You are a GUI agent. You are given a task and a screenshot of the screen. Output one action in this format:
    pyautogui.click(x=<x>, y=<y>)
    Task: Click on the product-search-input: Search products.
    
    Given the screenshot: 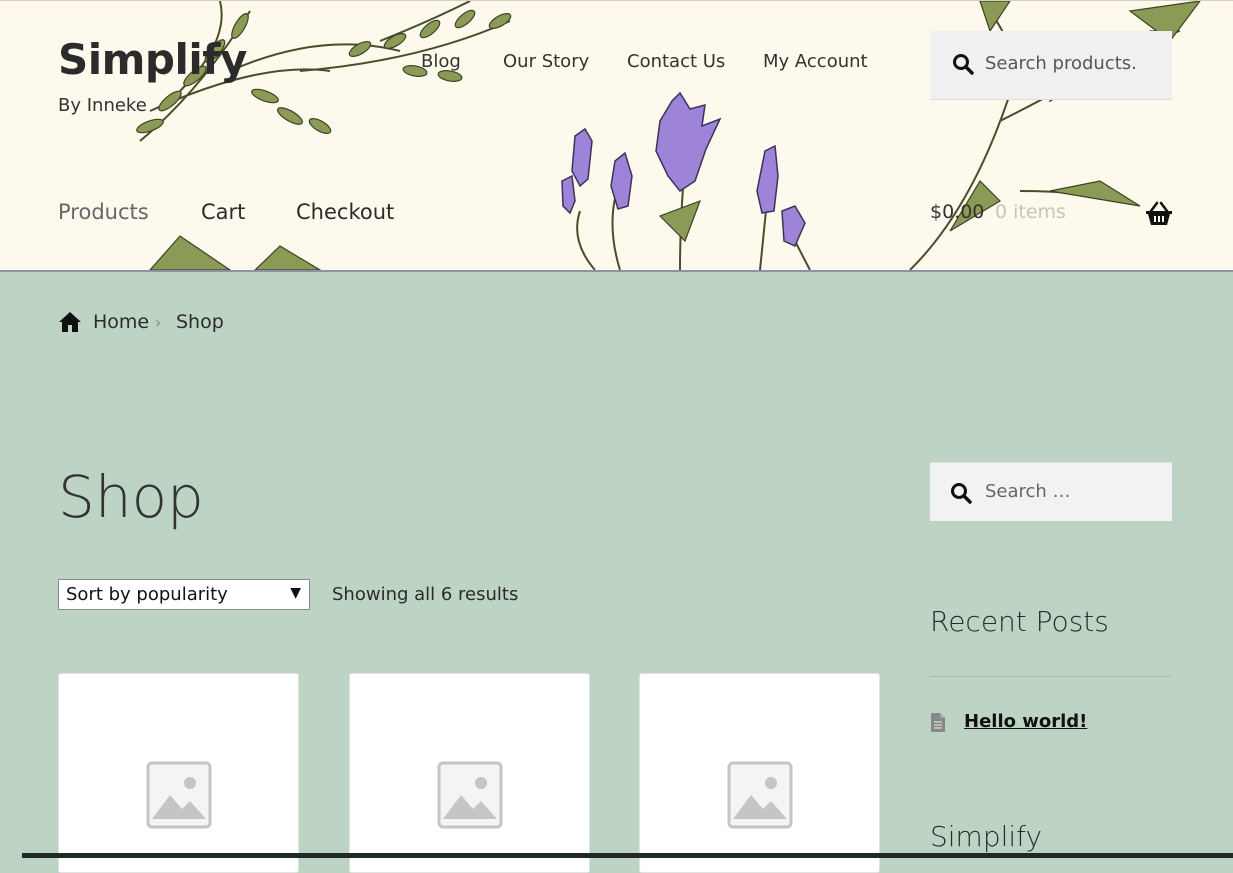 What is the action you would take?
    pyautogui.click(x=1061, y=63)
    